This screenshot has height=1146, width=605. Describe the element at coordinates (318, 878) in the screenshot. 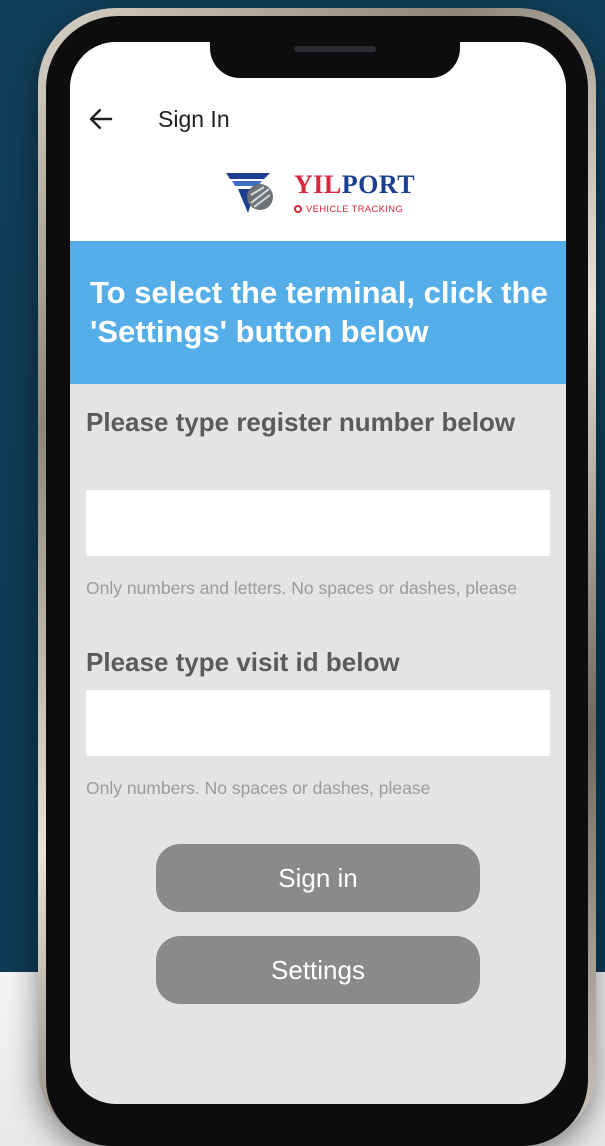

I see `sign-in-button: Sign in` at that location.